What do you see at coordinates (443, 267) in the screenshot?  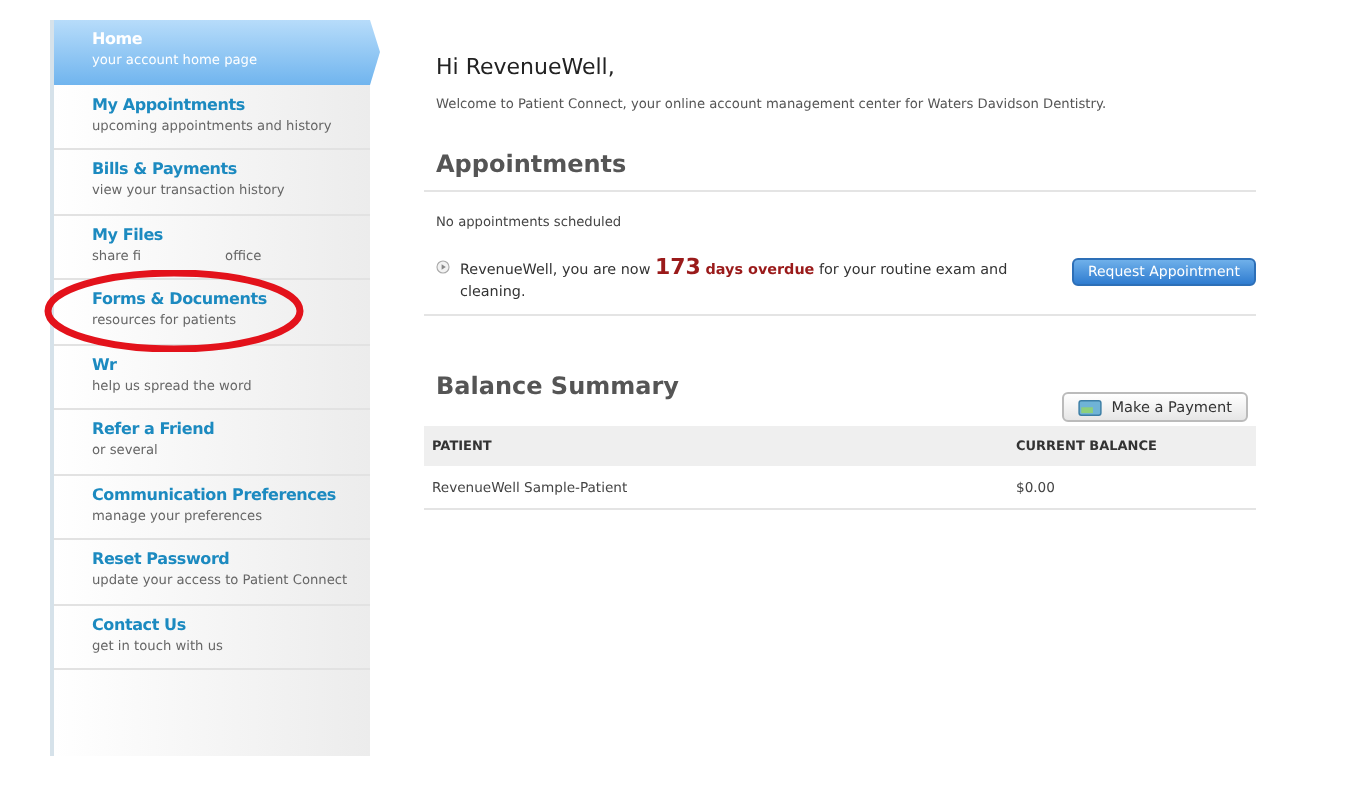 I see `play-icon` at bounding box center [443, 267].